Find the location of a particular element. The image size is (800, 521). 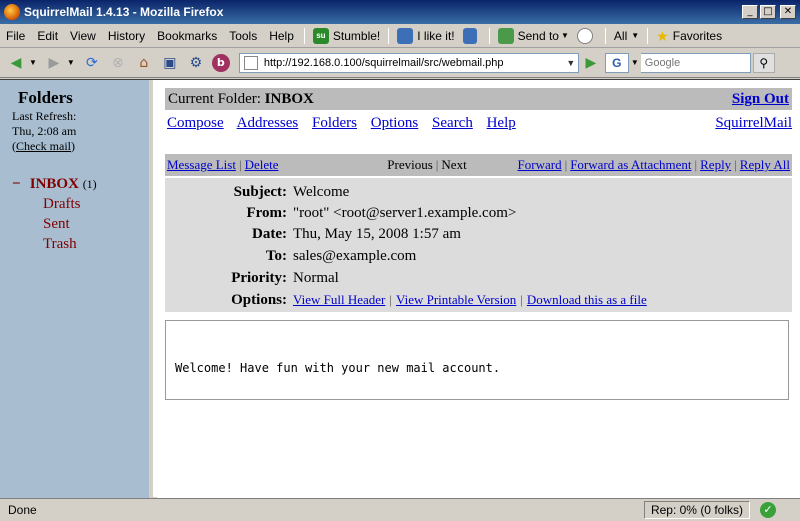

minimize-button: _ is located at coordinates (750, 12).